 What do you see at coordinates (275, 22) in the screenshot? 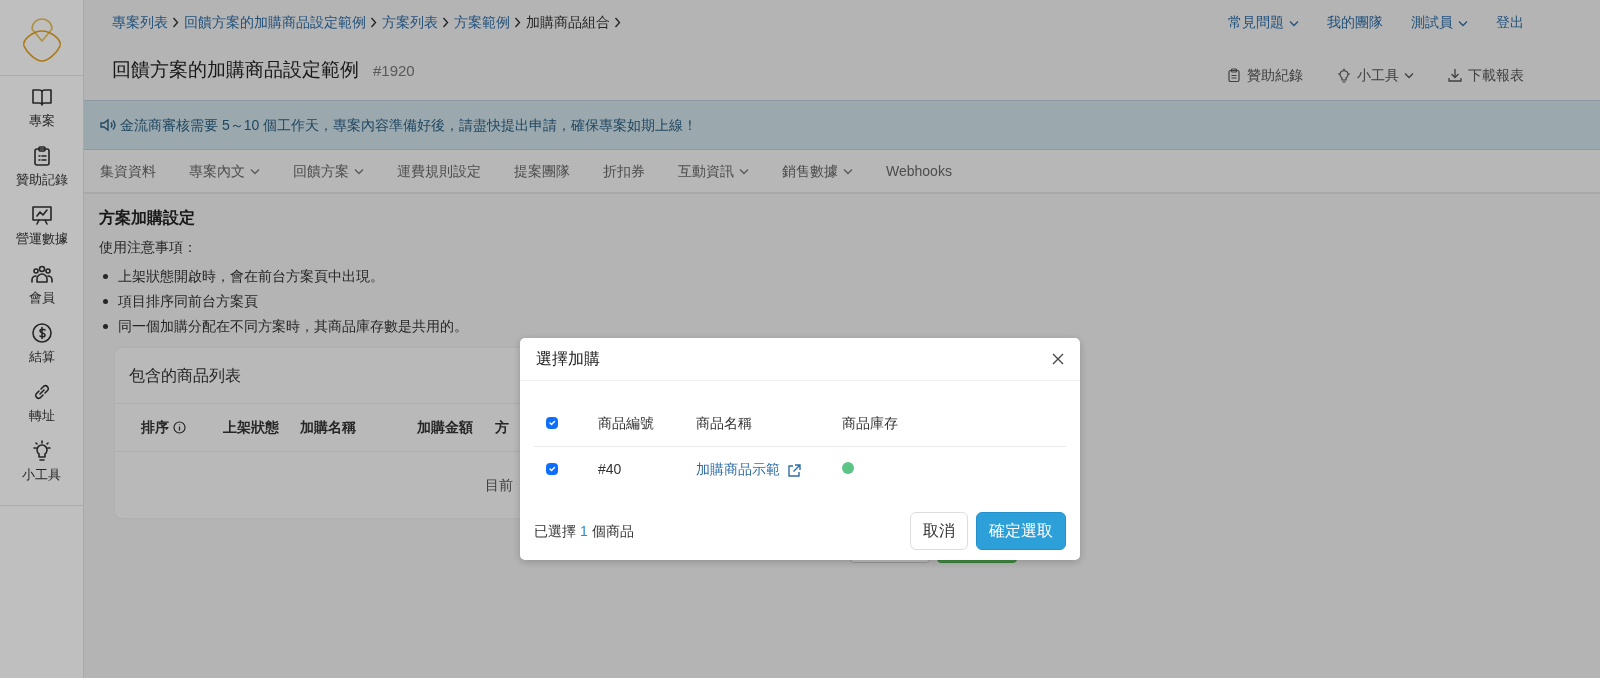
I see `breadcrumb-link: 回饋方案的加購商品設定範例` at bounding box center [275, 22].